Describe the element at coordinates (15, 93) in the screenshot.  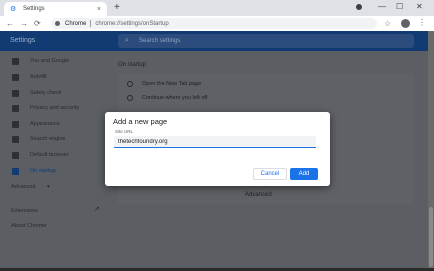
I see `shield-icon` at that location.